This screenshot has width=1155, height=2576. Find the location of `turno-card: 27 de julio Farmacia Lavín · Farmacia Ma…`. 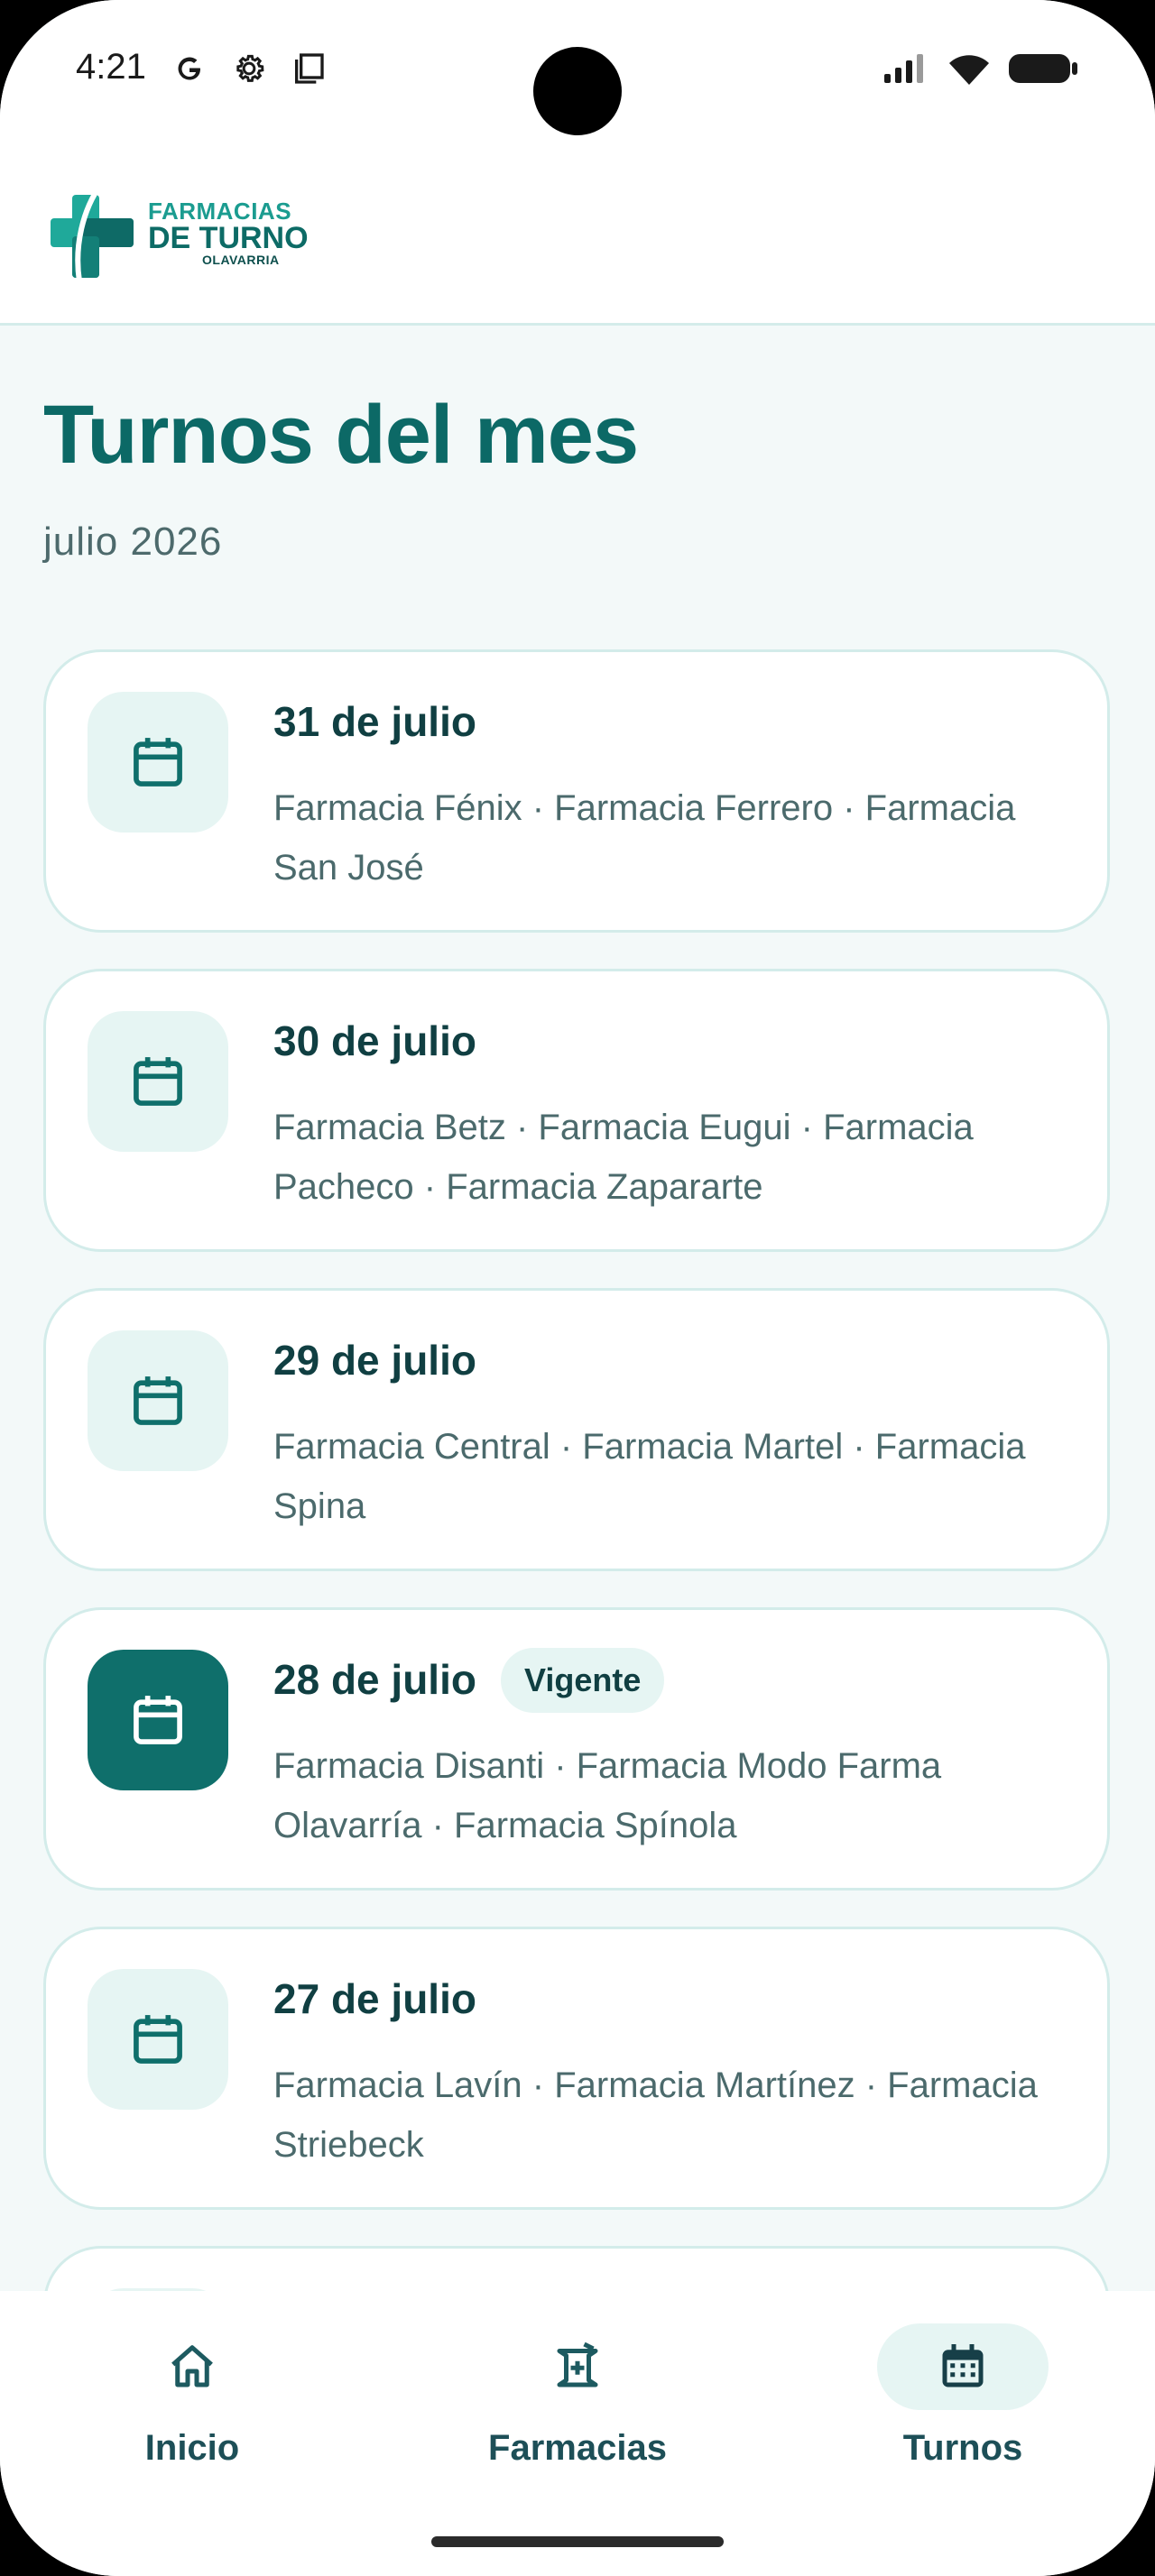

turno-card: 27 de julio Farmacia Lavín · Farmacia Ma… is located at coordinates (576, 2068).